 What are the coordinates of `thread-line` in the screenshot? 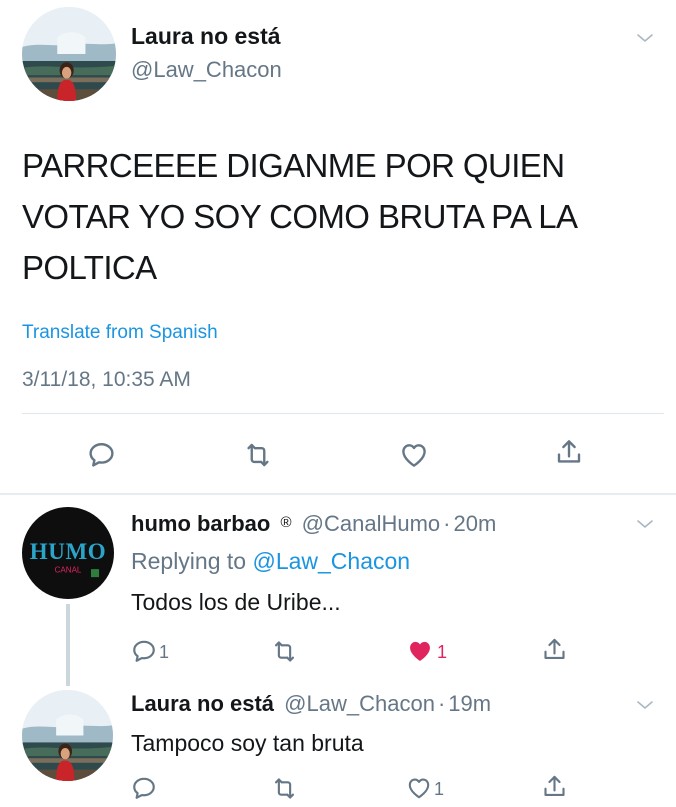 It's located at (68, 645).